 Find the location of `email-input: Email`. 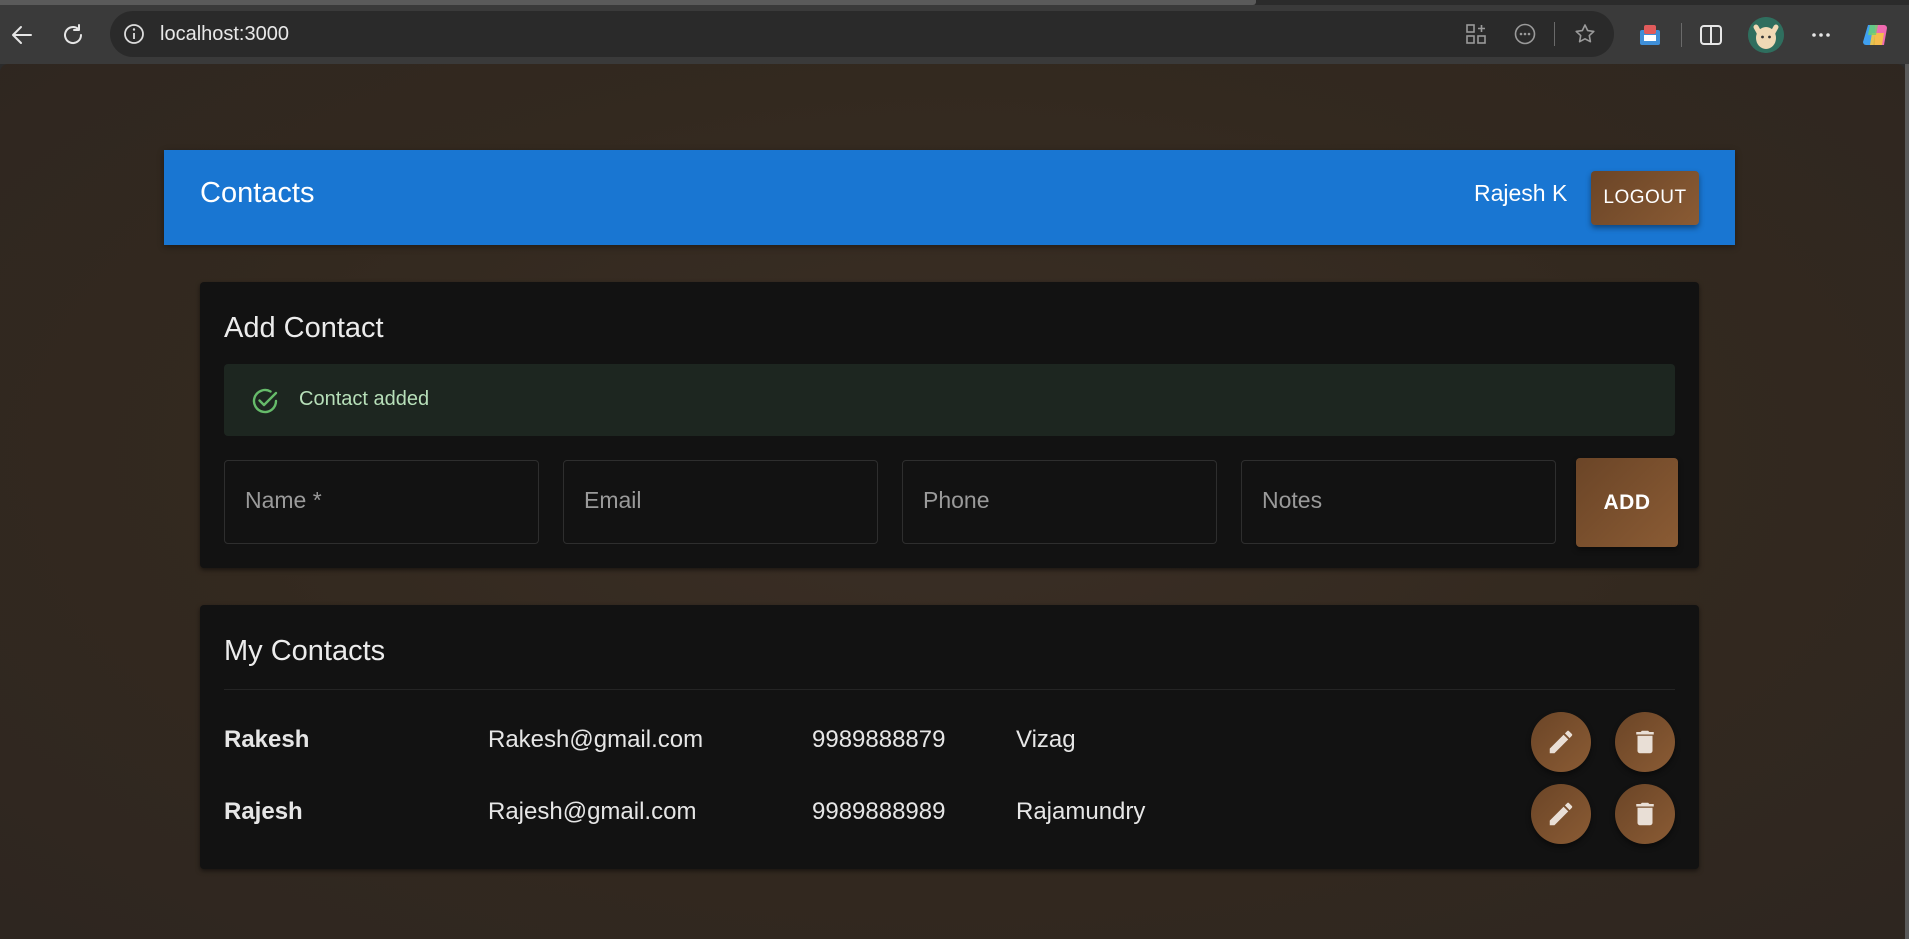

email-input: Email is located at coordinates (720, 502).